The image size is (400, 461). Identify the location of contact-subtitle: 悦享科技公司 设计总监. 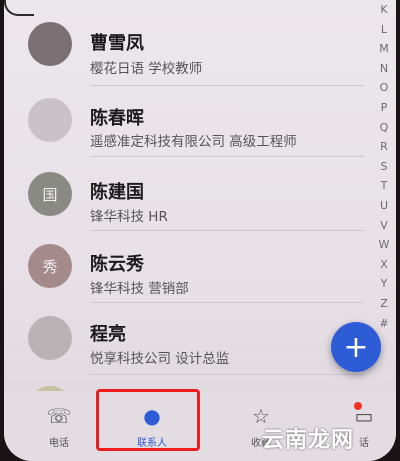
(160, 359).